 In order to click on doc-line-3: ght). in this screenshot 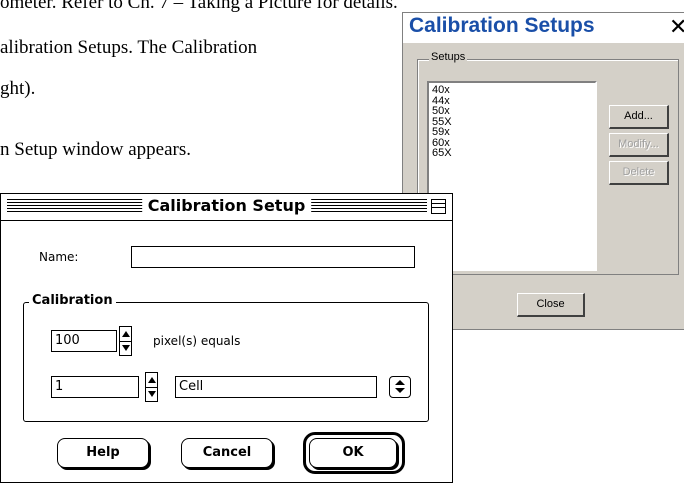, I will do `click(18, 88)`.